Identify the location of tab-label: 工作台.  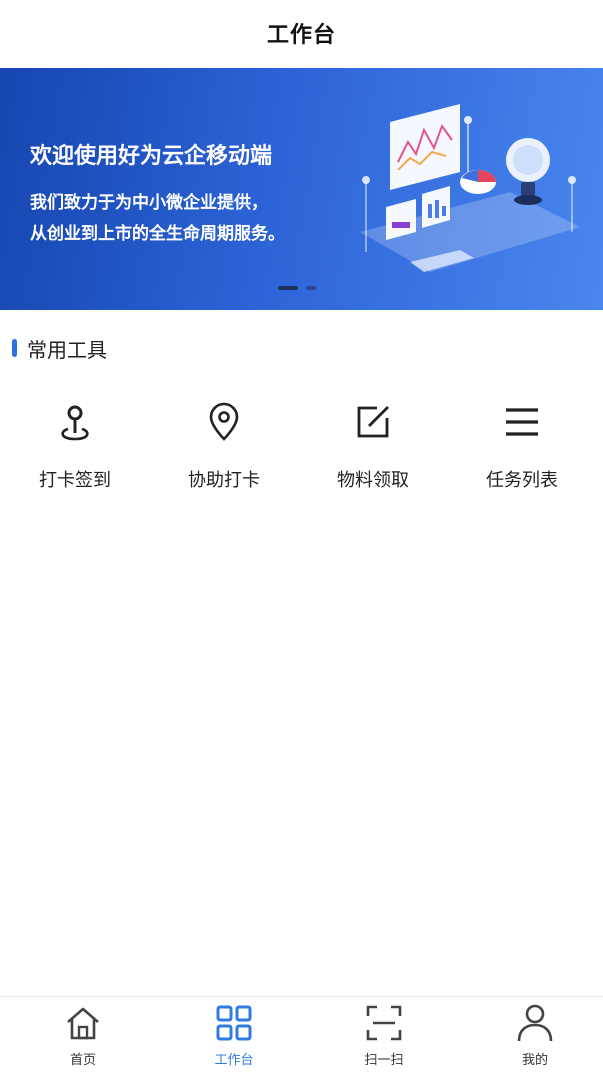
(234, 1060).